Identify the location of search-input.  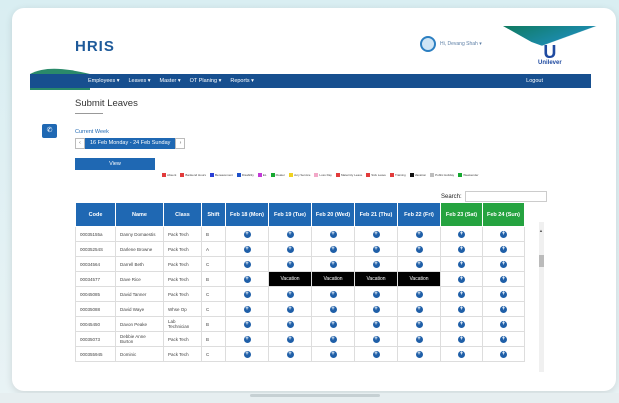
(505, 196).